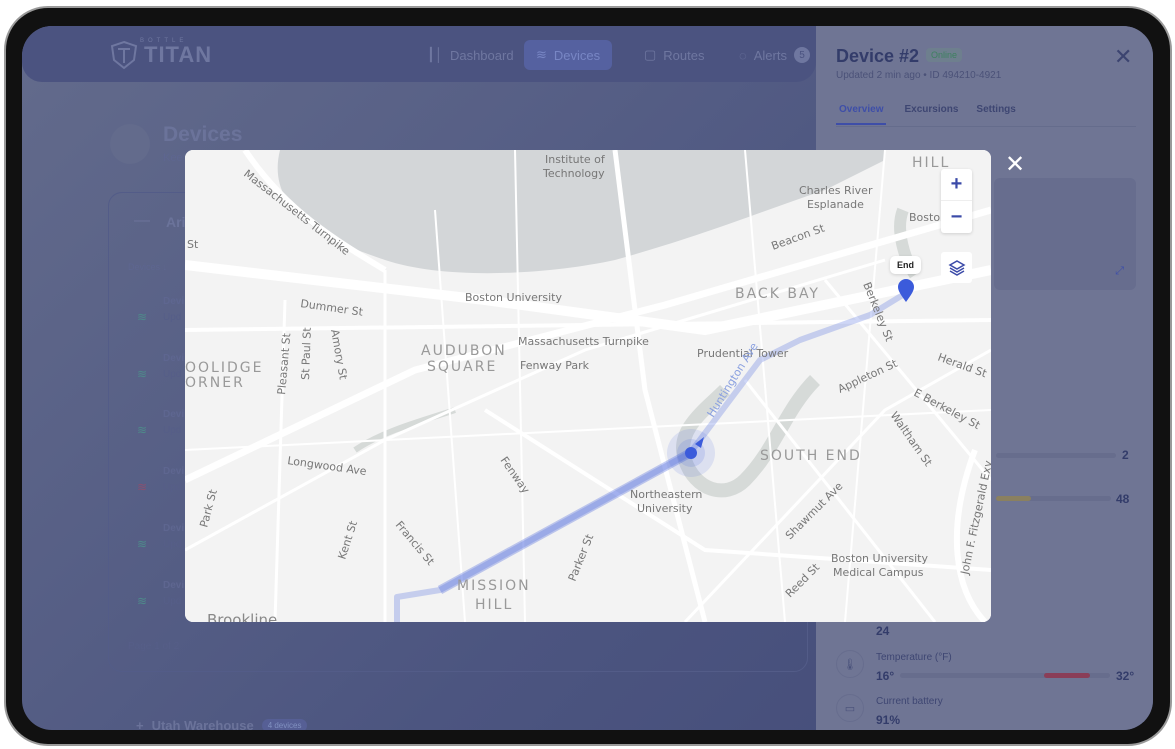 This screenshot has height=749, width=1175. I want to click on zoom-out-button: −, so click(956, 217).